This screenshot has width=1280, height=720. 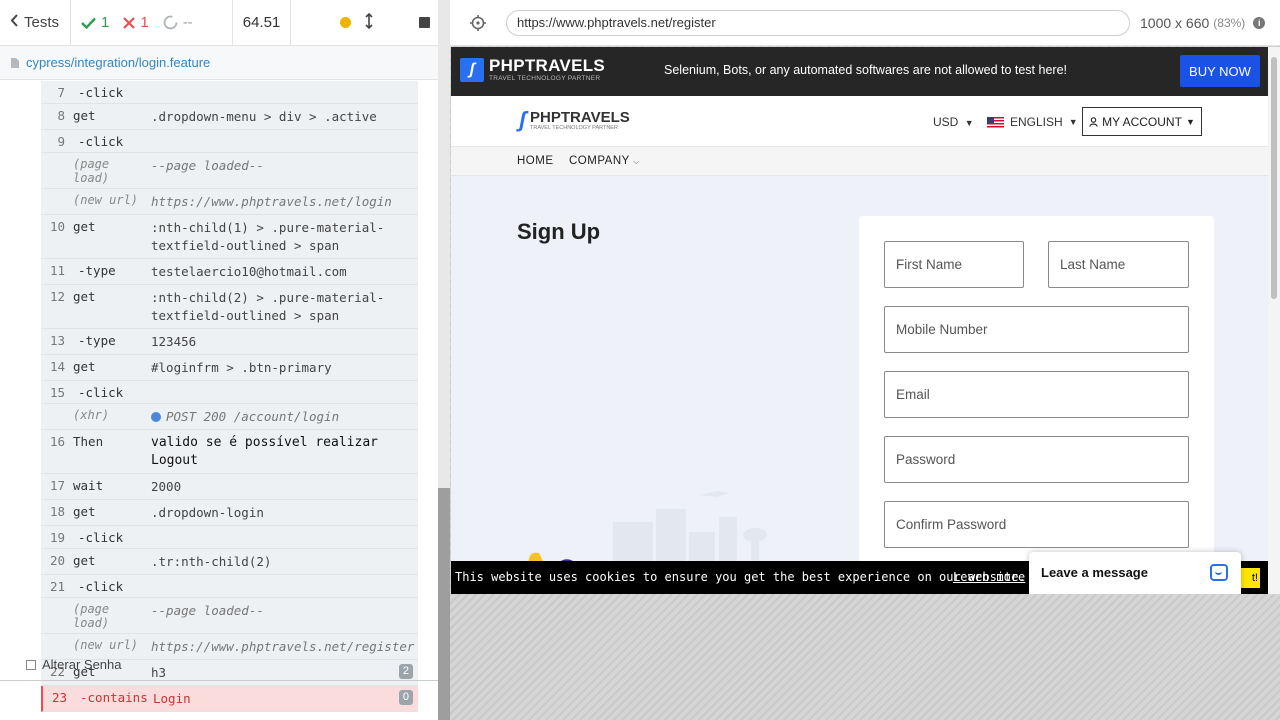 I want to click on command-row: 8 get .dropdown-menu > div > .active, so click(x=229, y=117).